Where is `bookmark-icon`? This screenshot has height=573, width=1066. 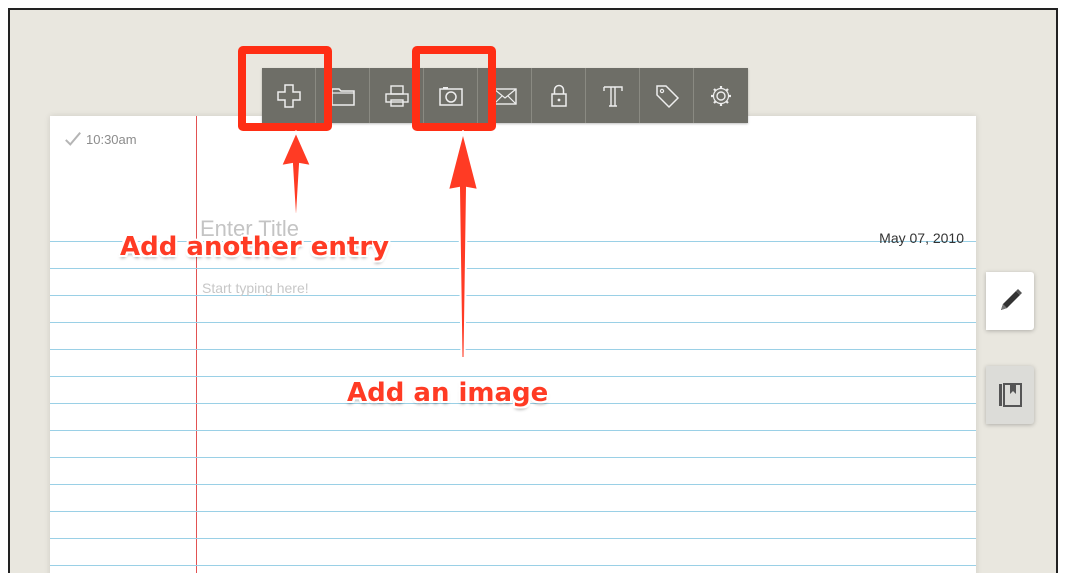 bookmark-icon is located at coordinates (1010, 395).